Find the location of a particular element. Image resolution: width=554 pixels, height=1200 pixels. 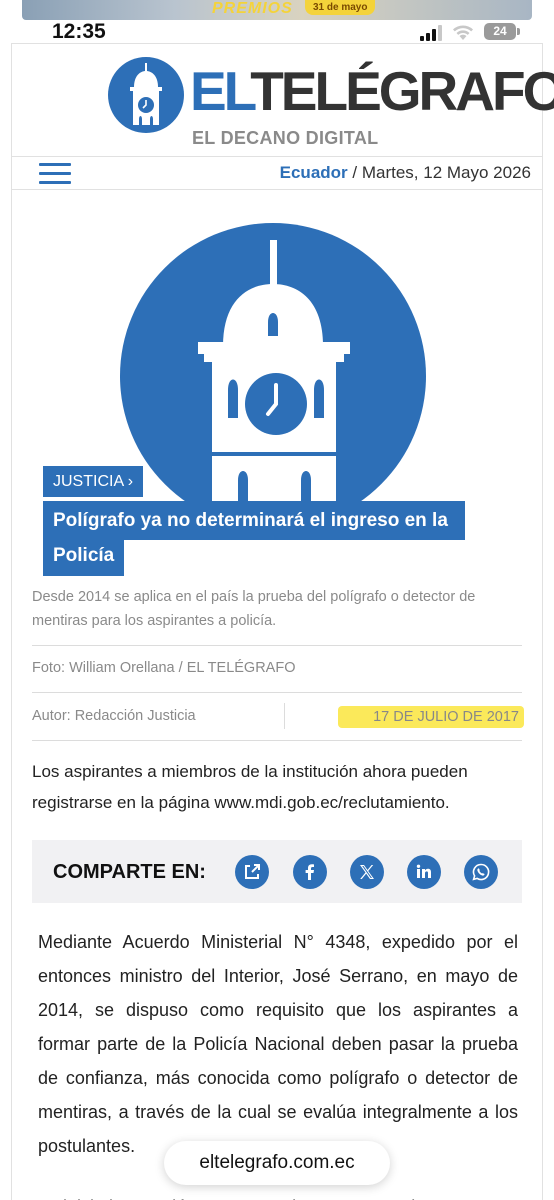

article-hero-image is located at coordinates (273, 363).